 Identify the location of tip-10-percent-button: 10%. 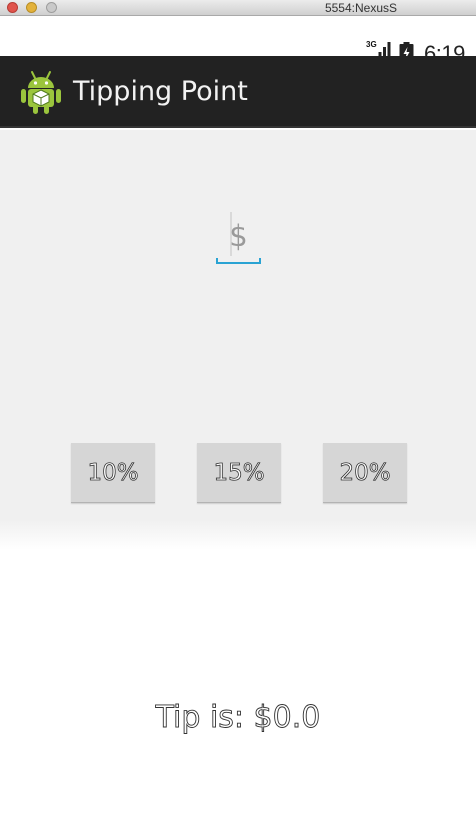
(113, 473).